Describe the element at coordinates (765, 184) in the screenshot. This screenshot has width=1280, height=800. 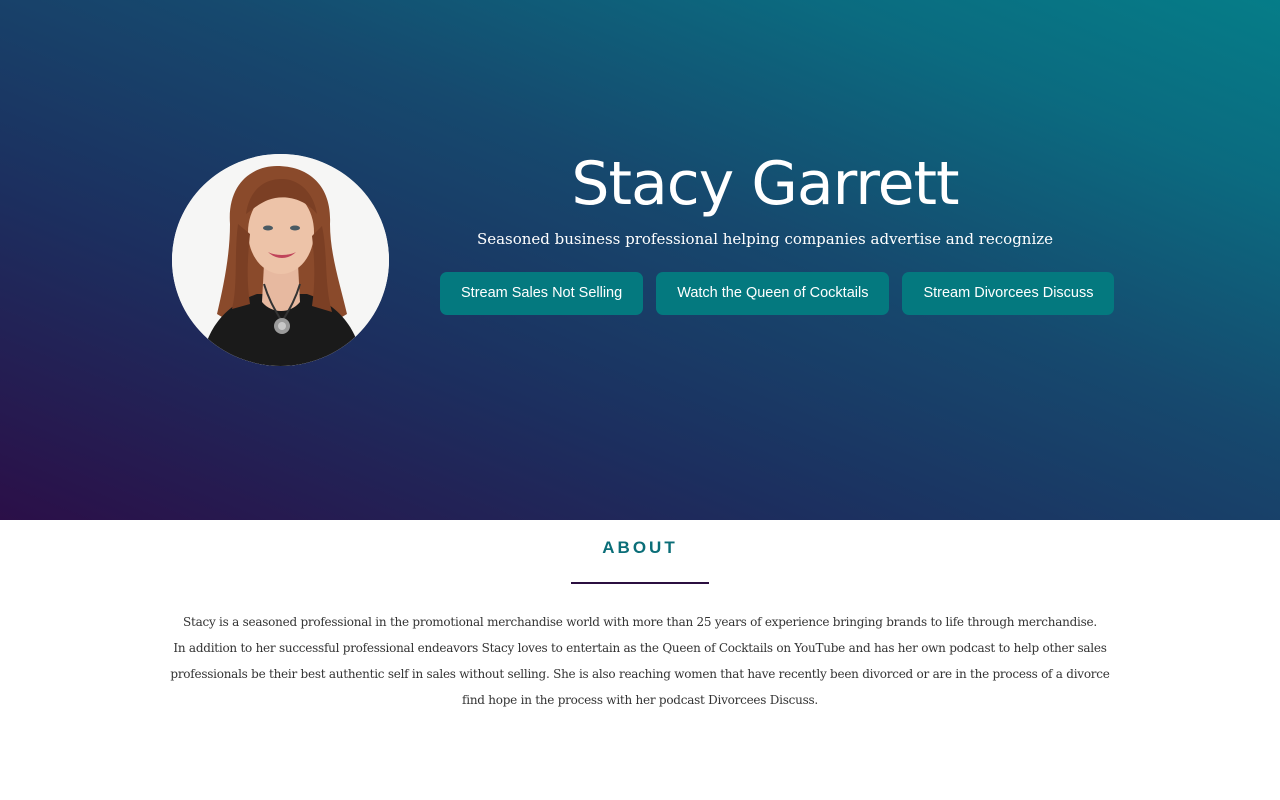
I see `hero-name: Stacy Garrett` at that location.